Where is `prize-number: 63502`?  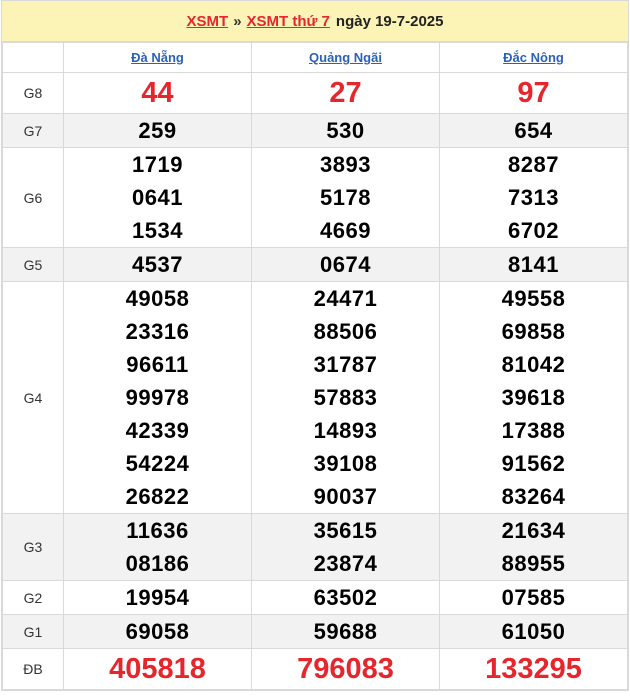
prize-number: 63502 is located at coordinates (345, 597).